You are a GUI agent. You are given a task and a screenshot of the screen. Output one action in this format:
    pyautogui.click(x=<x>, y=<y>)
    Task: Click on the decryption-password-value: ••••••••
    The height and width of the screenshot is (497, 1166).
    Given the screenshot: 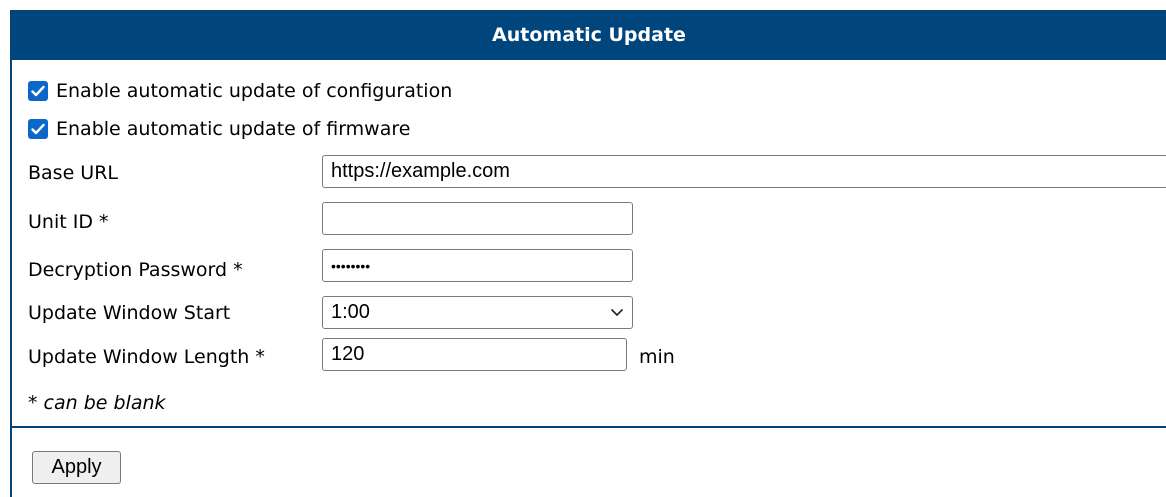 What is the action you would take?
    pyautogui.click(x=351, y=265)
    